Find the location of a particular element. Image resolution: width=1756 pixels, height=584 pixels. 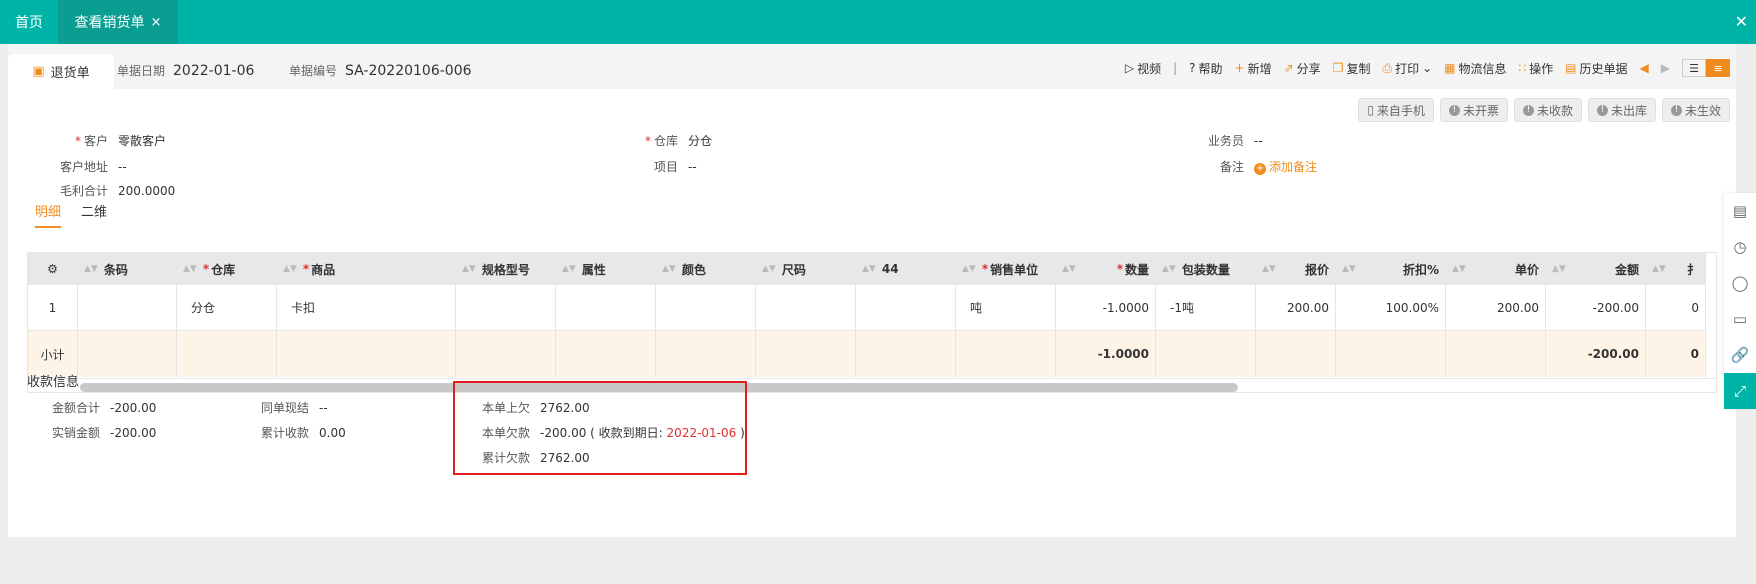

history-icon: ◷ is located at coordinates (1740, 247).